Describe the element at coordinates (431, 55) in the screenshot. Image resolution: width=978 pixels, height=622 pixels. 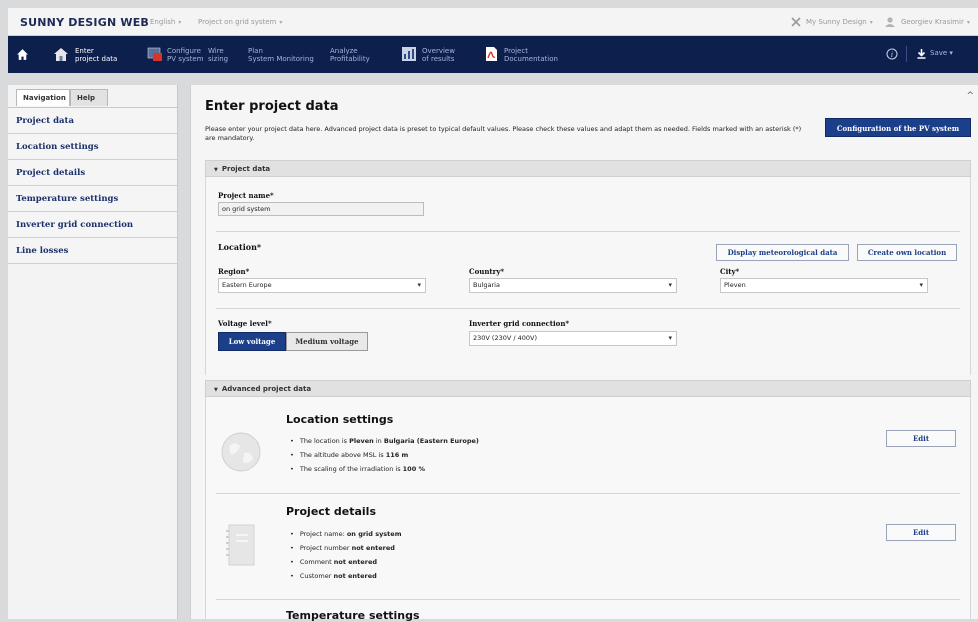
I see `nav-overview-of-results: Overview of results` at that location.